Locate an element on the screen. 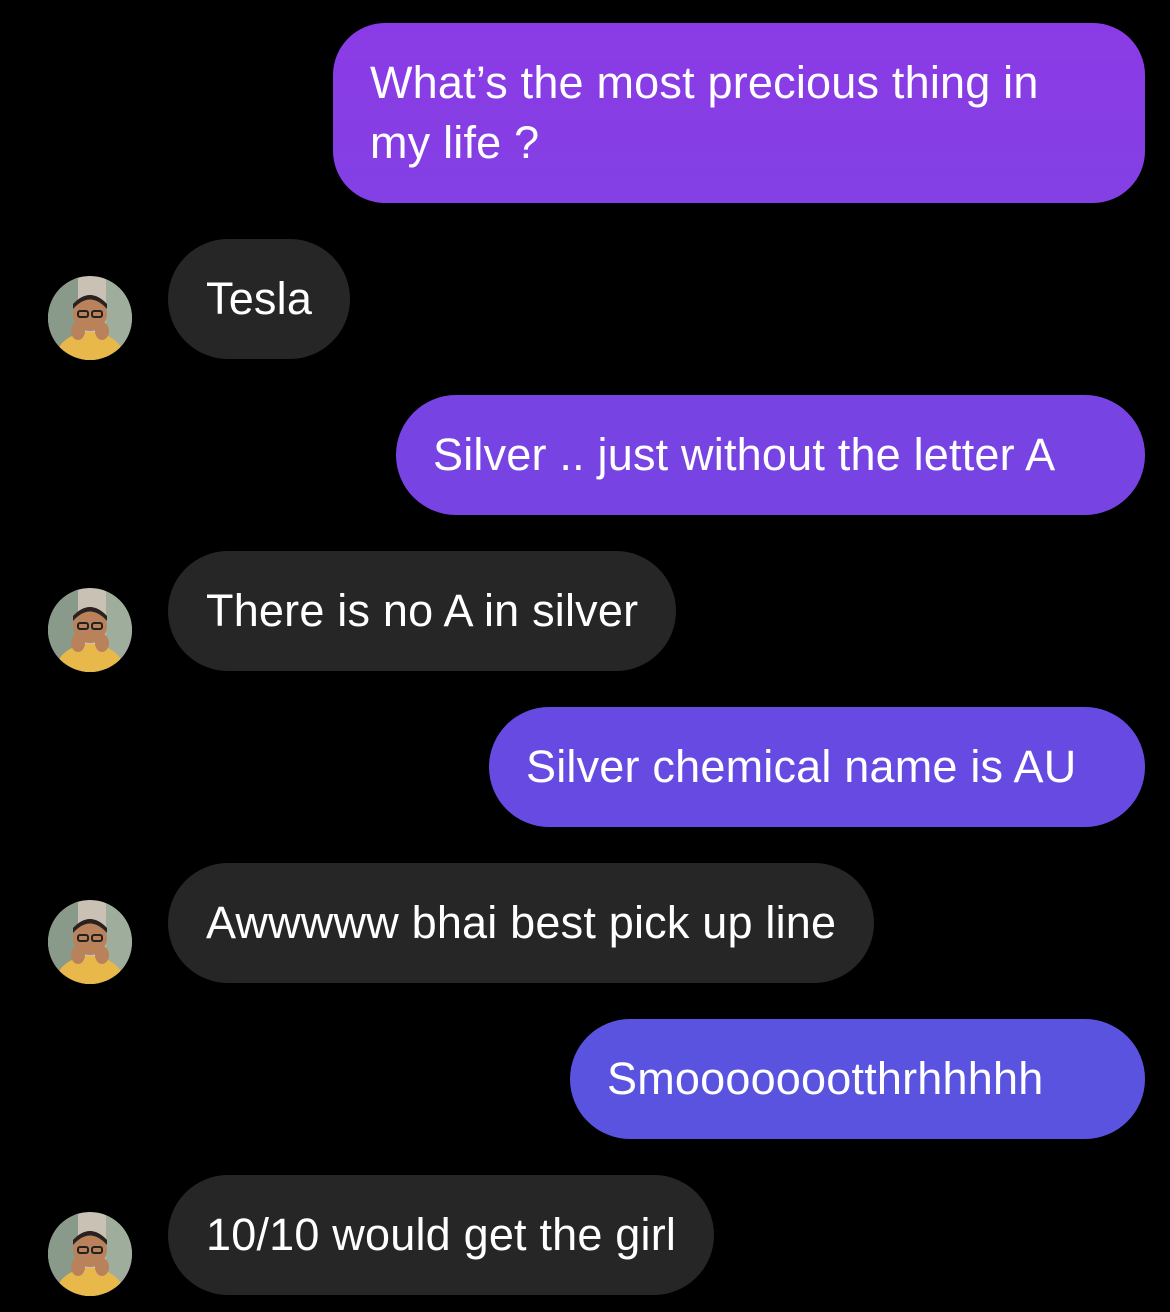 The width and height of the screenshot is (1170, 1312). message-text: Tesla is located at coordinates (259, 298).